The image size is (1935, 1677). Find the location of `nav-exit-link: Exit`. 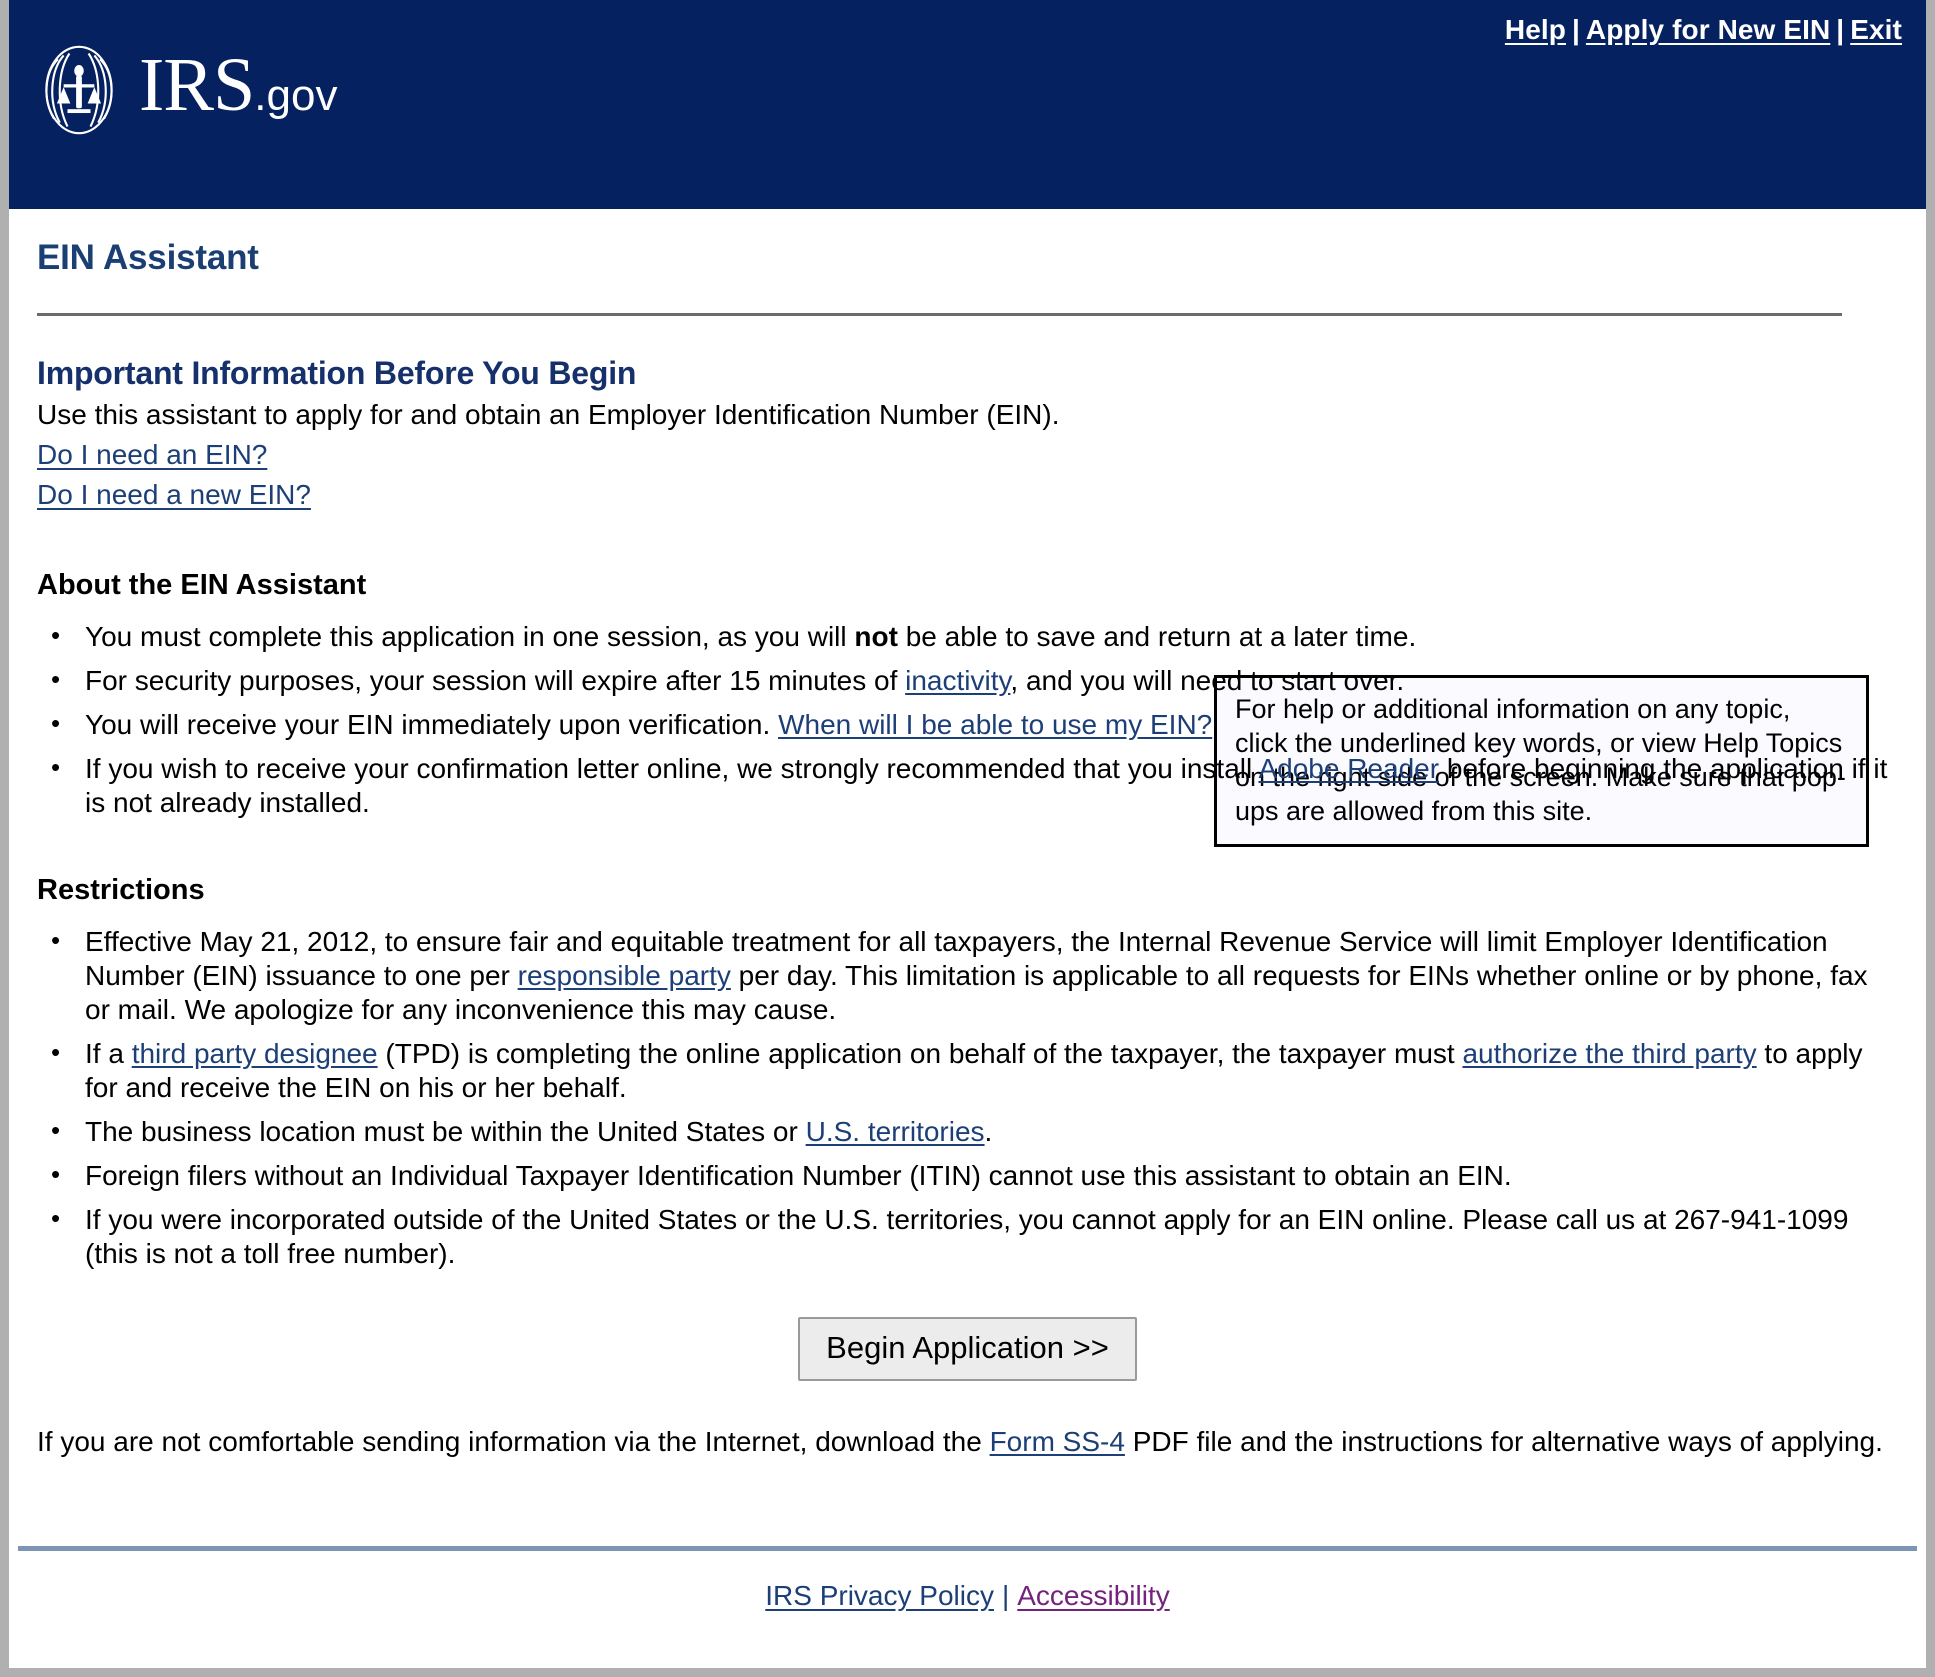

nav-exit-link: Exit is located at coordinates (1876, 29).